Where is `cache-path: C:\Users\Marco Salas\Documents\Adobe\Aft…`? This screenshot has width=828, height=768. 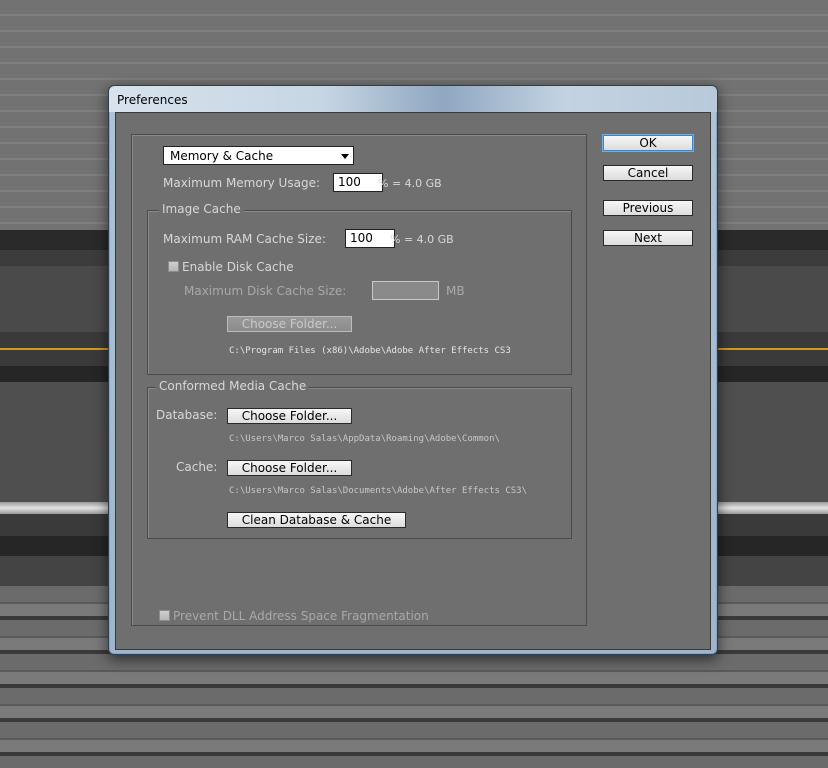
cache-path: C:\Users\Marco Salas\Documents\Adobe\Aft… is located at coordinates (378, 491).